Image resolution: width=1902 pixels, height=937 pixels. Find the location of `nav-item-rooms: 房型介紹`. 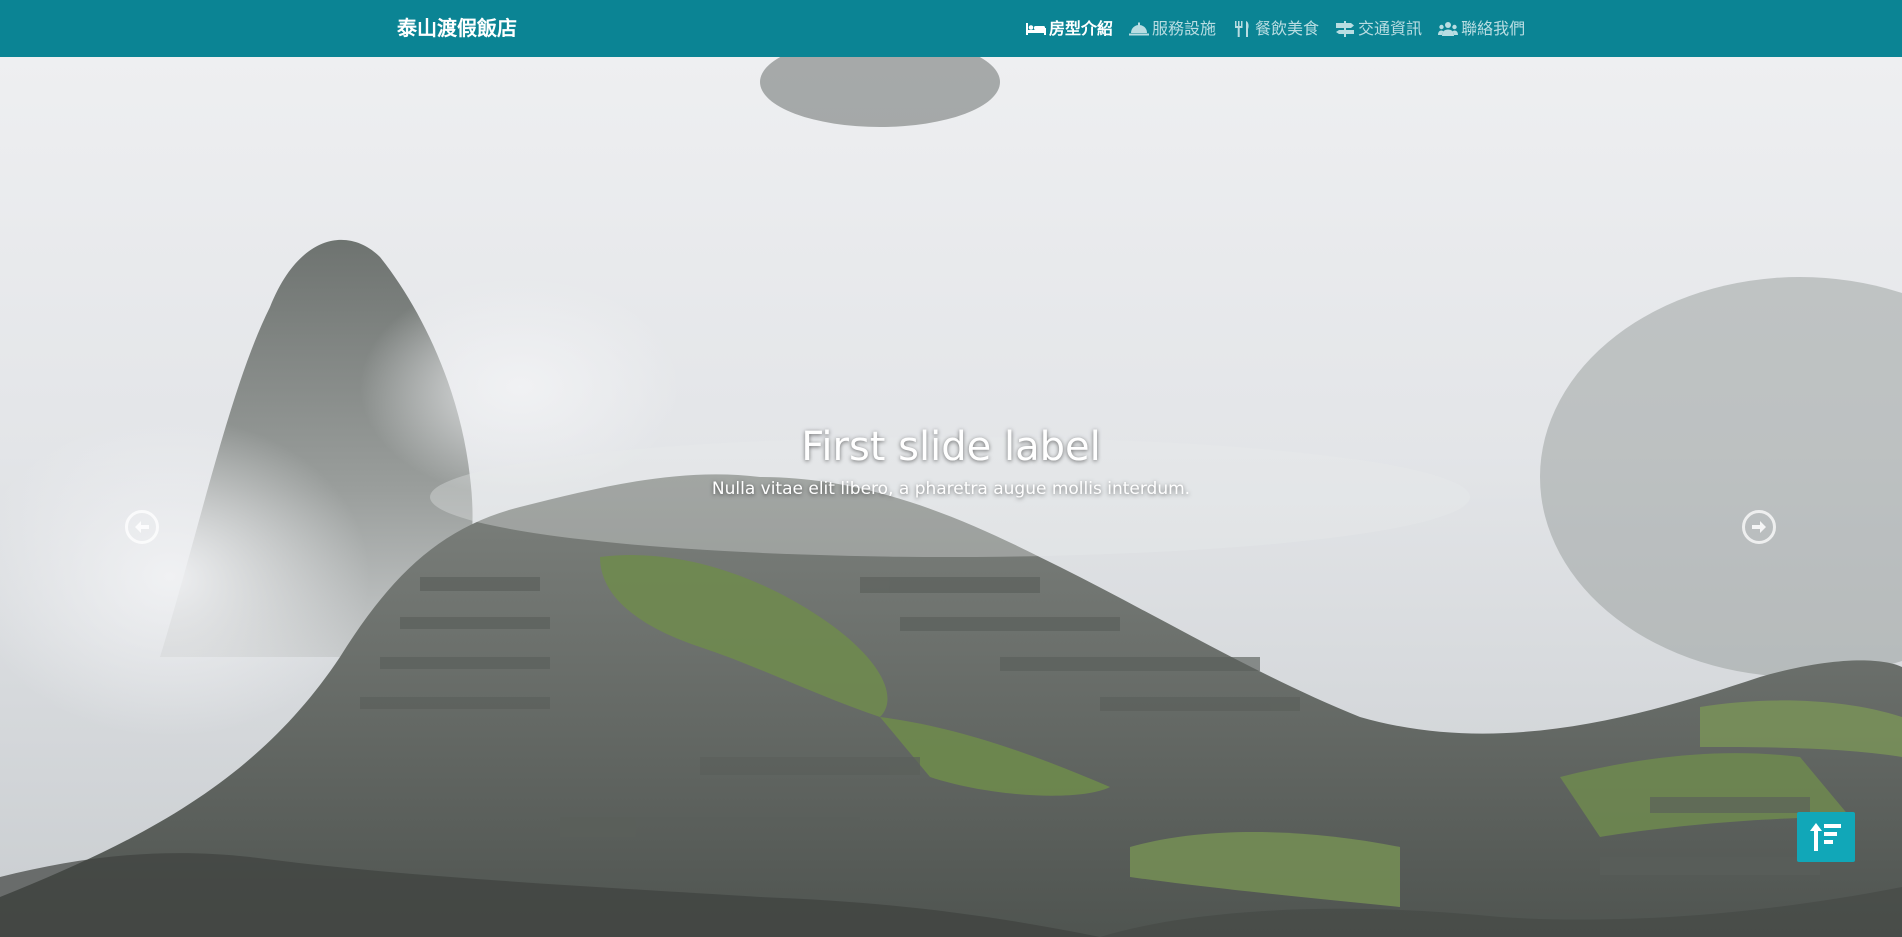

nav-item-rooms: 房型介紹 is located at coordinates (1069, 29).